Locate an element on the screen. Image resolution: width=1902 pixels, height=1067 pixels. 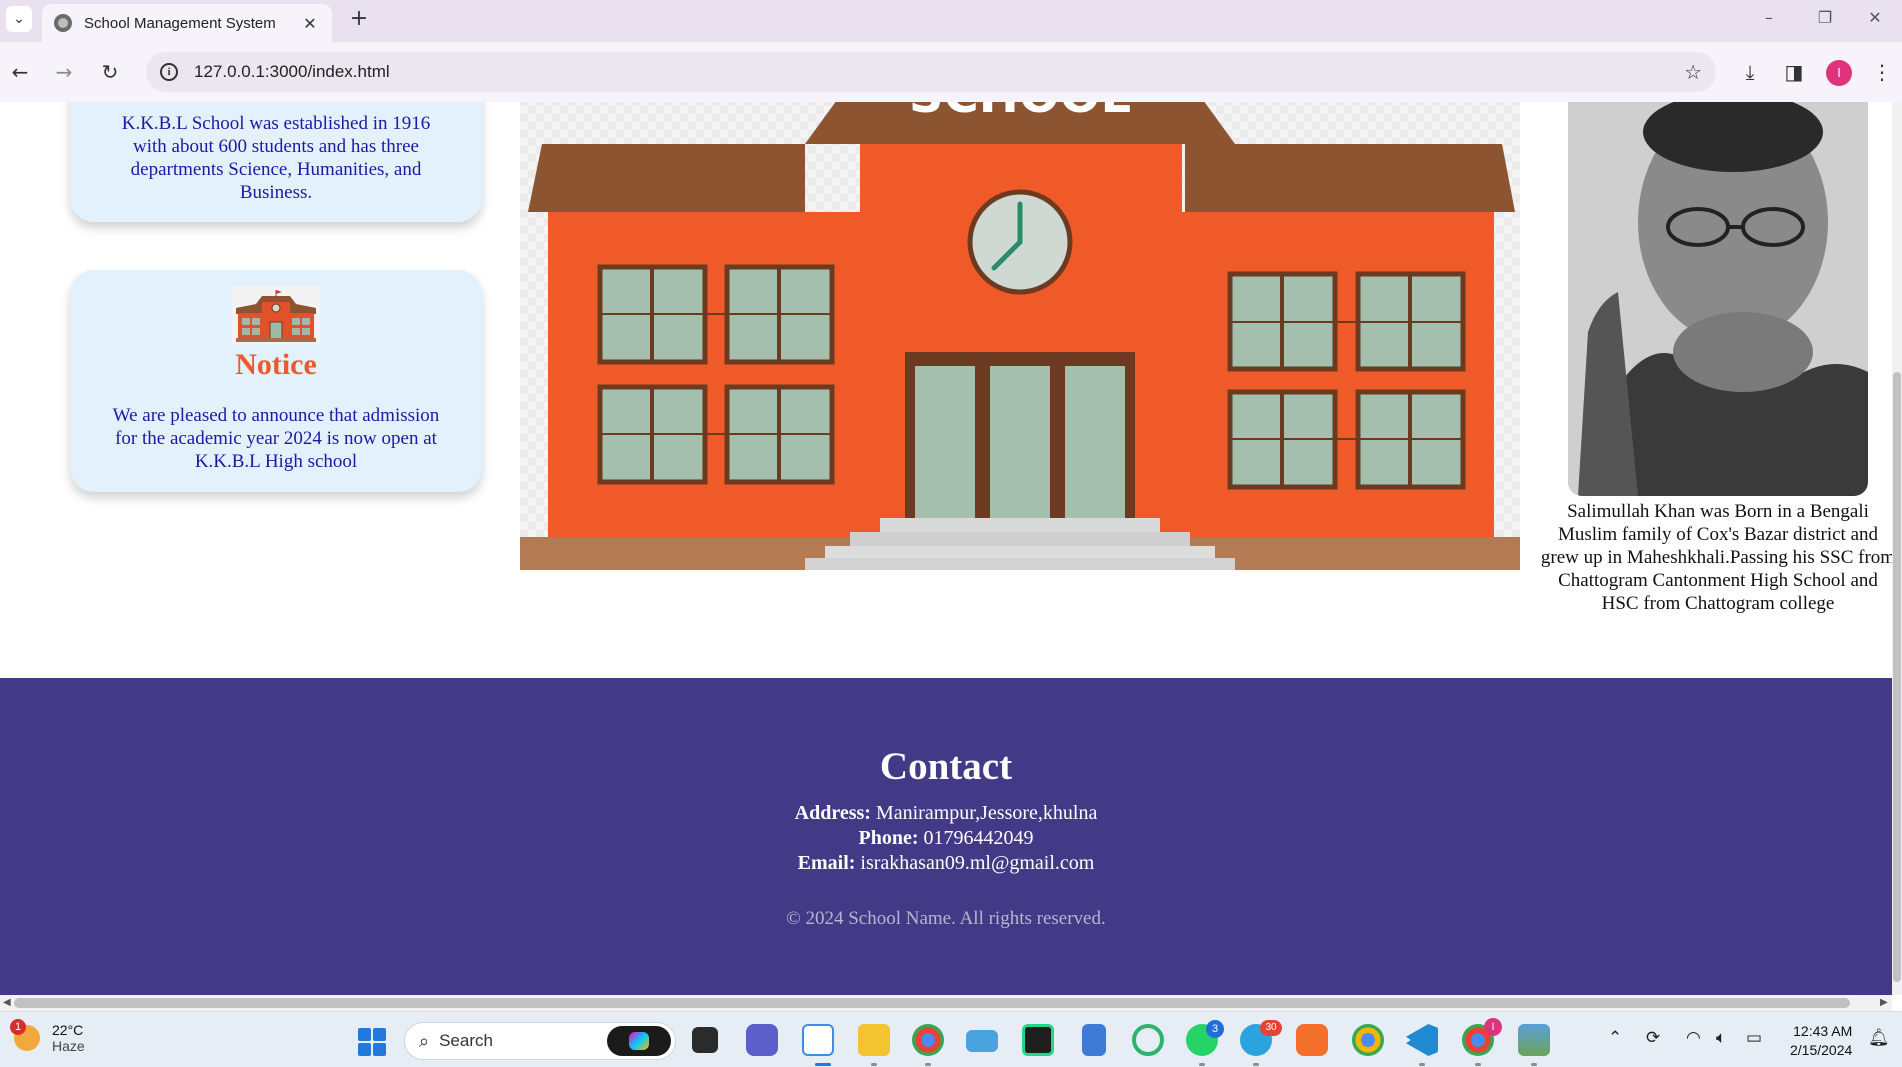
pycharm-icon is located at coordinates (1038, 1040).